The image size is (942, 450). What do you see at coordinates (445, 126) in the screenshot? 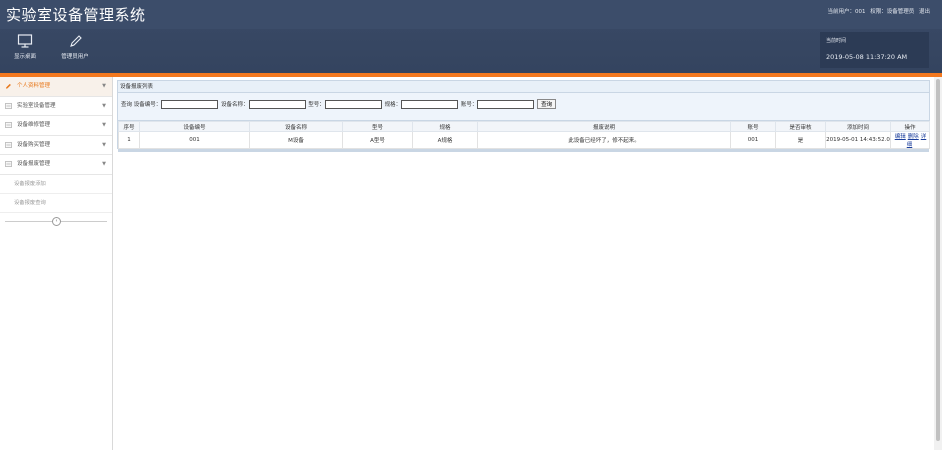
I see `column-header: 规格` at bounding box center [445, 126].